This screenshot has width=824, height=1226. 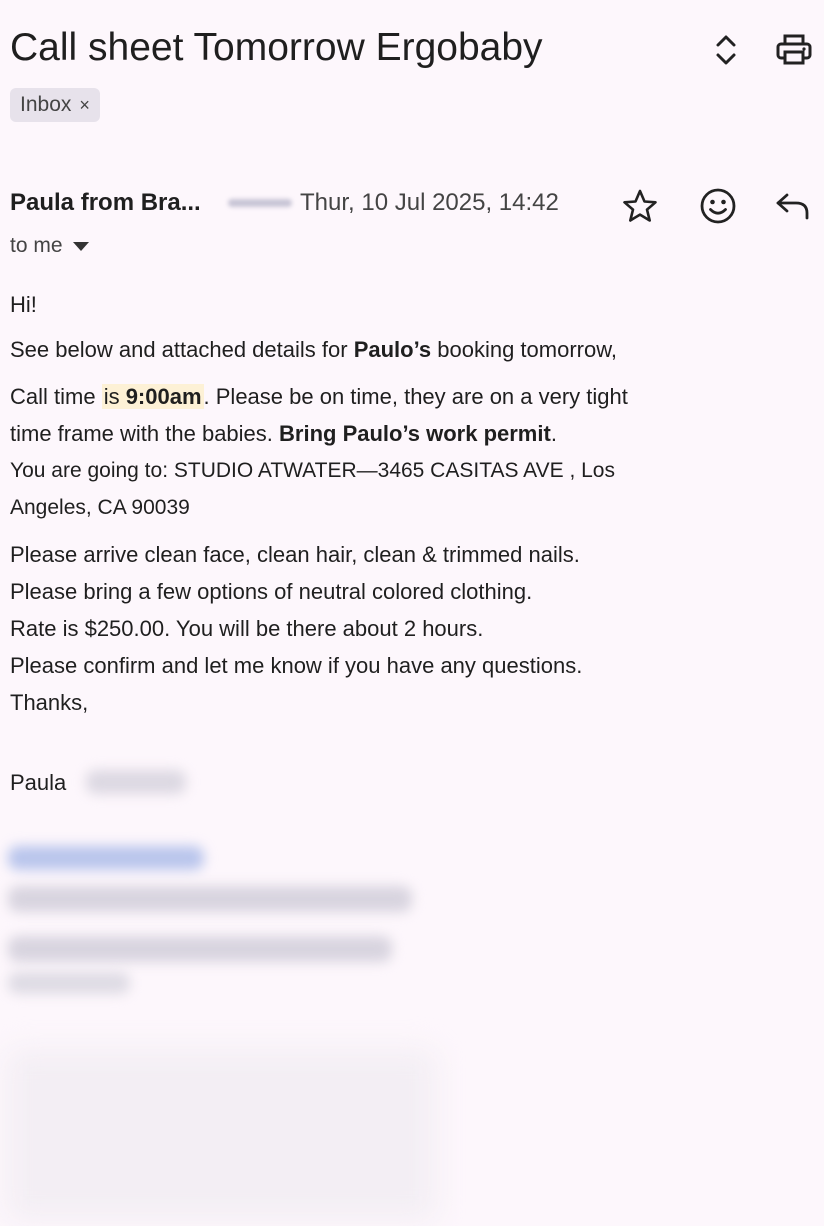 I want to click on add-reaction-button, so click(x=718, y=206).